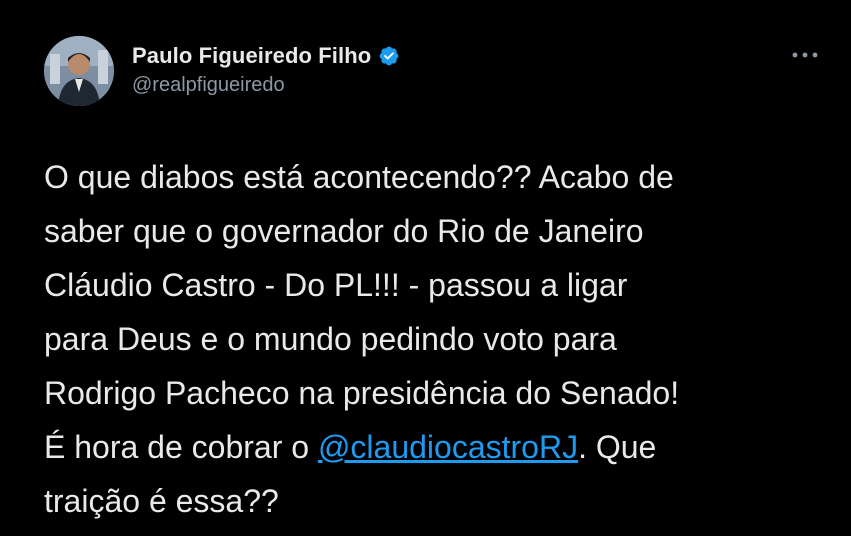 The height and width of the screenshot is (536, 851). I want to click on verified-badge-icon, so click(389, 56).